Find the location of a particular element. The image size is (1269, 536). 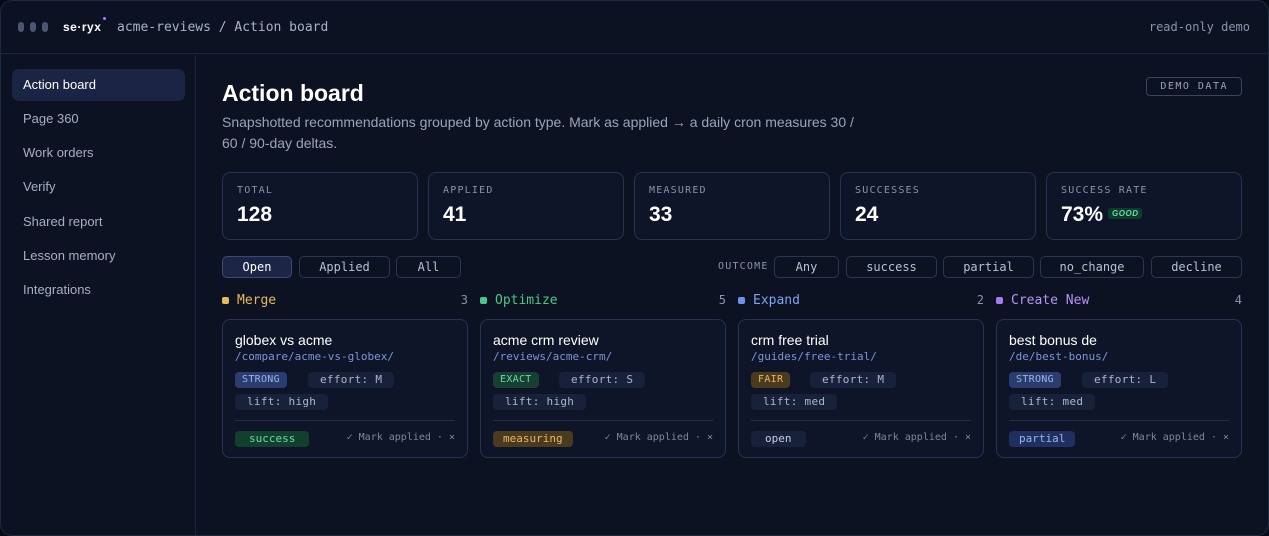

stat-value: 41 is located at coordinates (455, 214).